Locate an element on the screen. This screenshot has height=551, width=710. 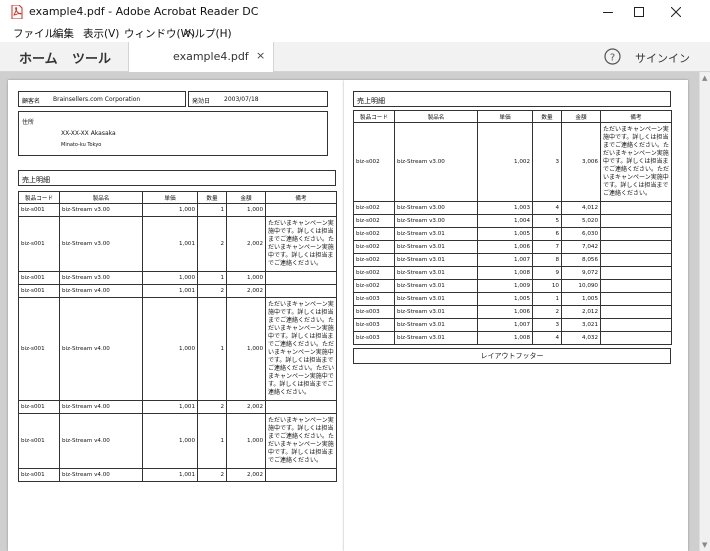
cell-amount: 1,000 is located at coordinates (246, 441).